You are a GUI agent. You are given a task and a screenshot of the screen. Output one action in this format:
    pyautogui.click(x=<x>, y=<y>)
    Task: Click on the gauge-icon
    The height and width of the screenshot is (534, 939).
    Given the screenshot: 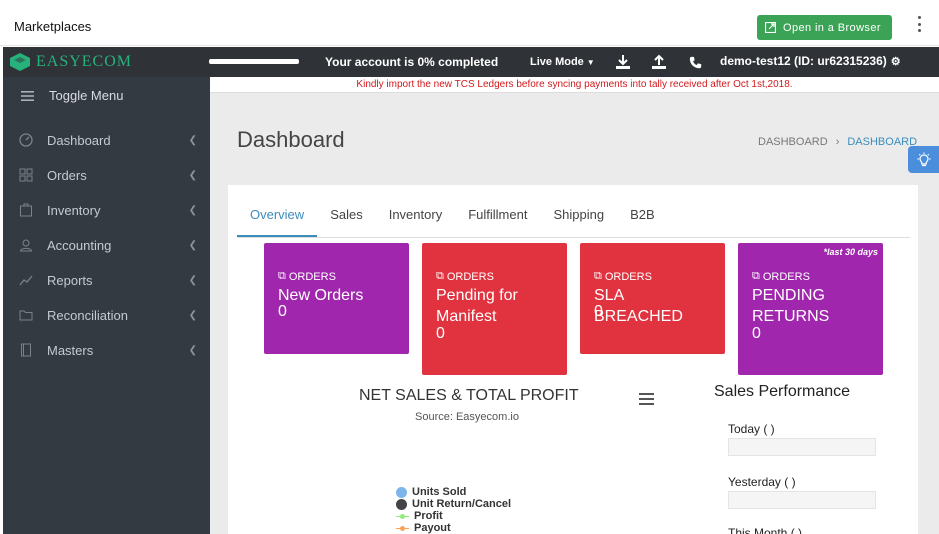 What is the action you would take?
    pyautogui.click(x=26, y=140)
    